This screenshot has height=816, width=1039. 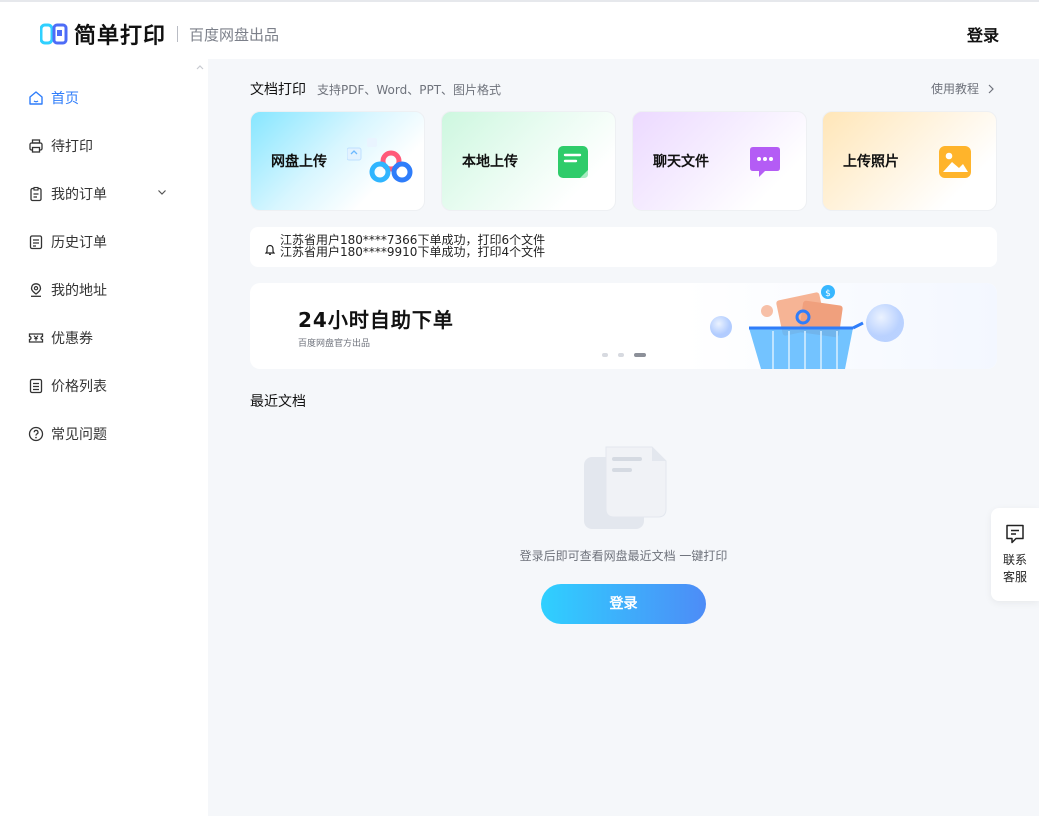 What do you see at coordinates (954, 89) in the screenshot?
I see `tutorial-label: 使用教程` at bounding box center [954, 89].